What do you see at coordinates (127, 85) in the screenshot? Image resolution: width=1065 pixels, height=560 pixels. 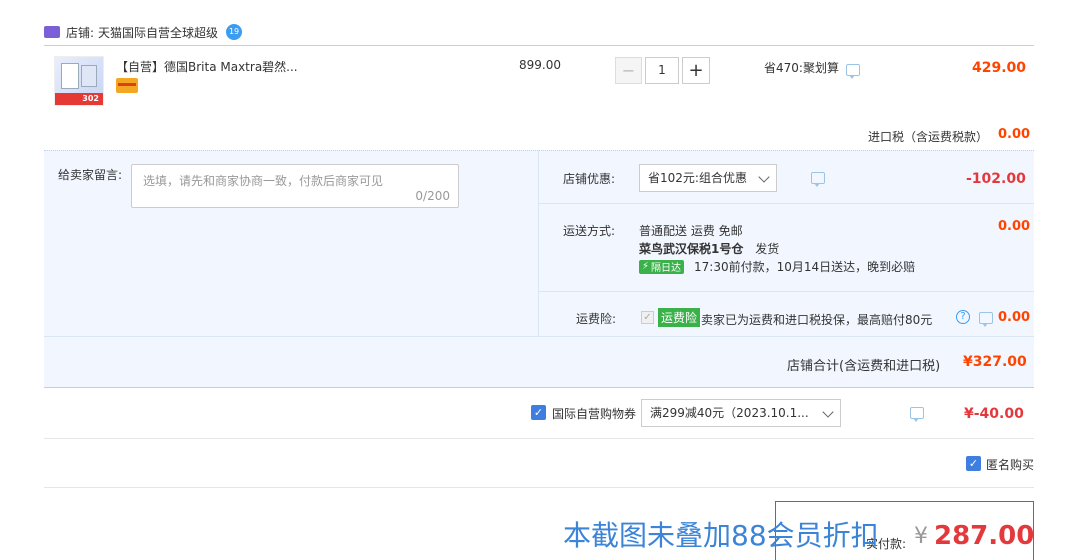 I see `card-icon` at bounding box center [127, 85].